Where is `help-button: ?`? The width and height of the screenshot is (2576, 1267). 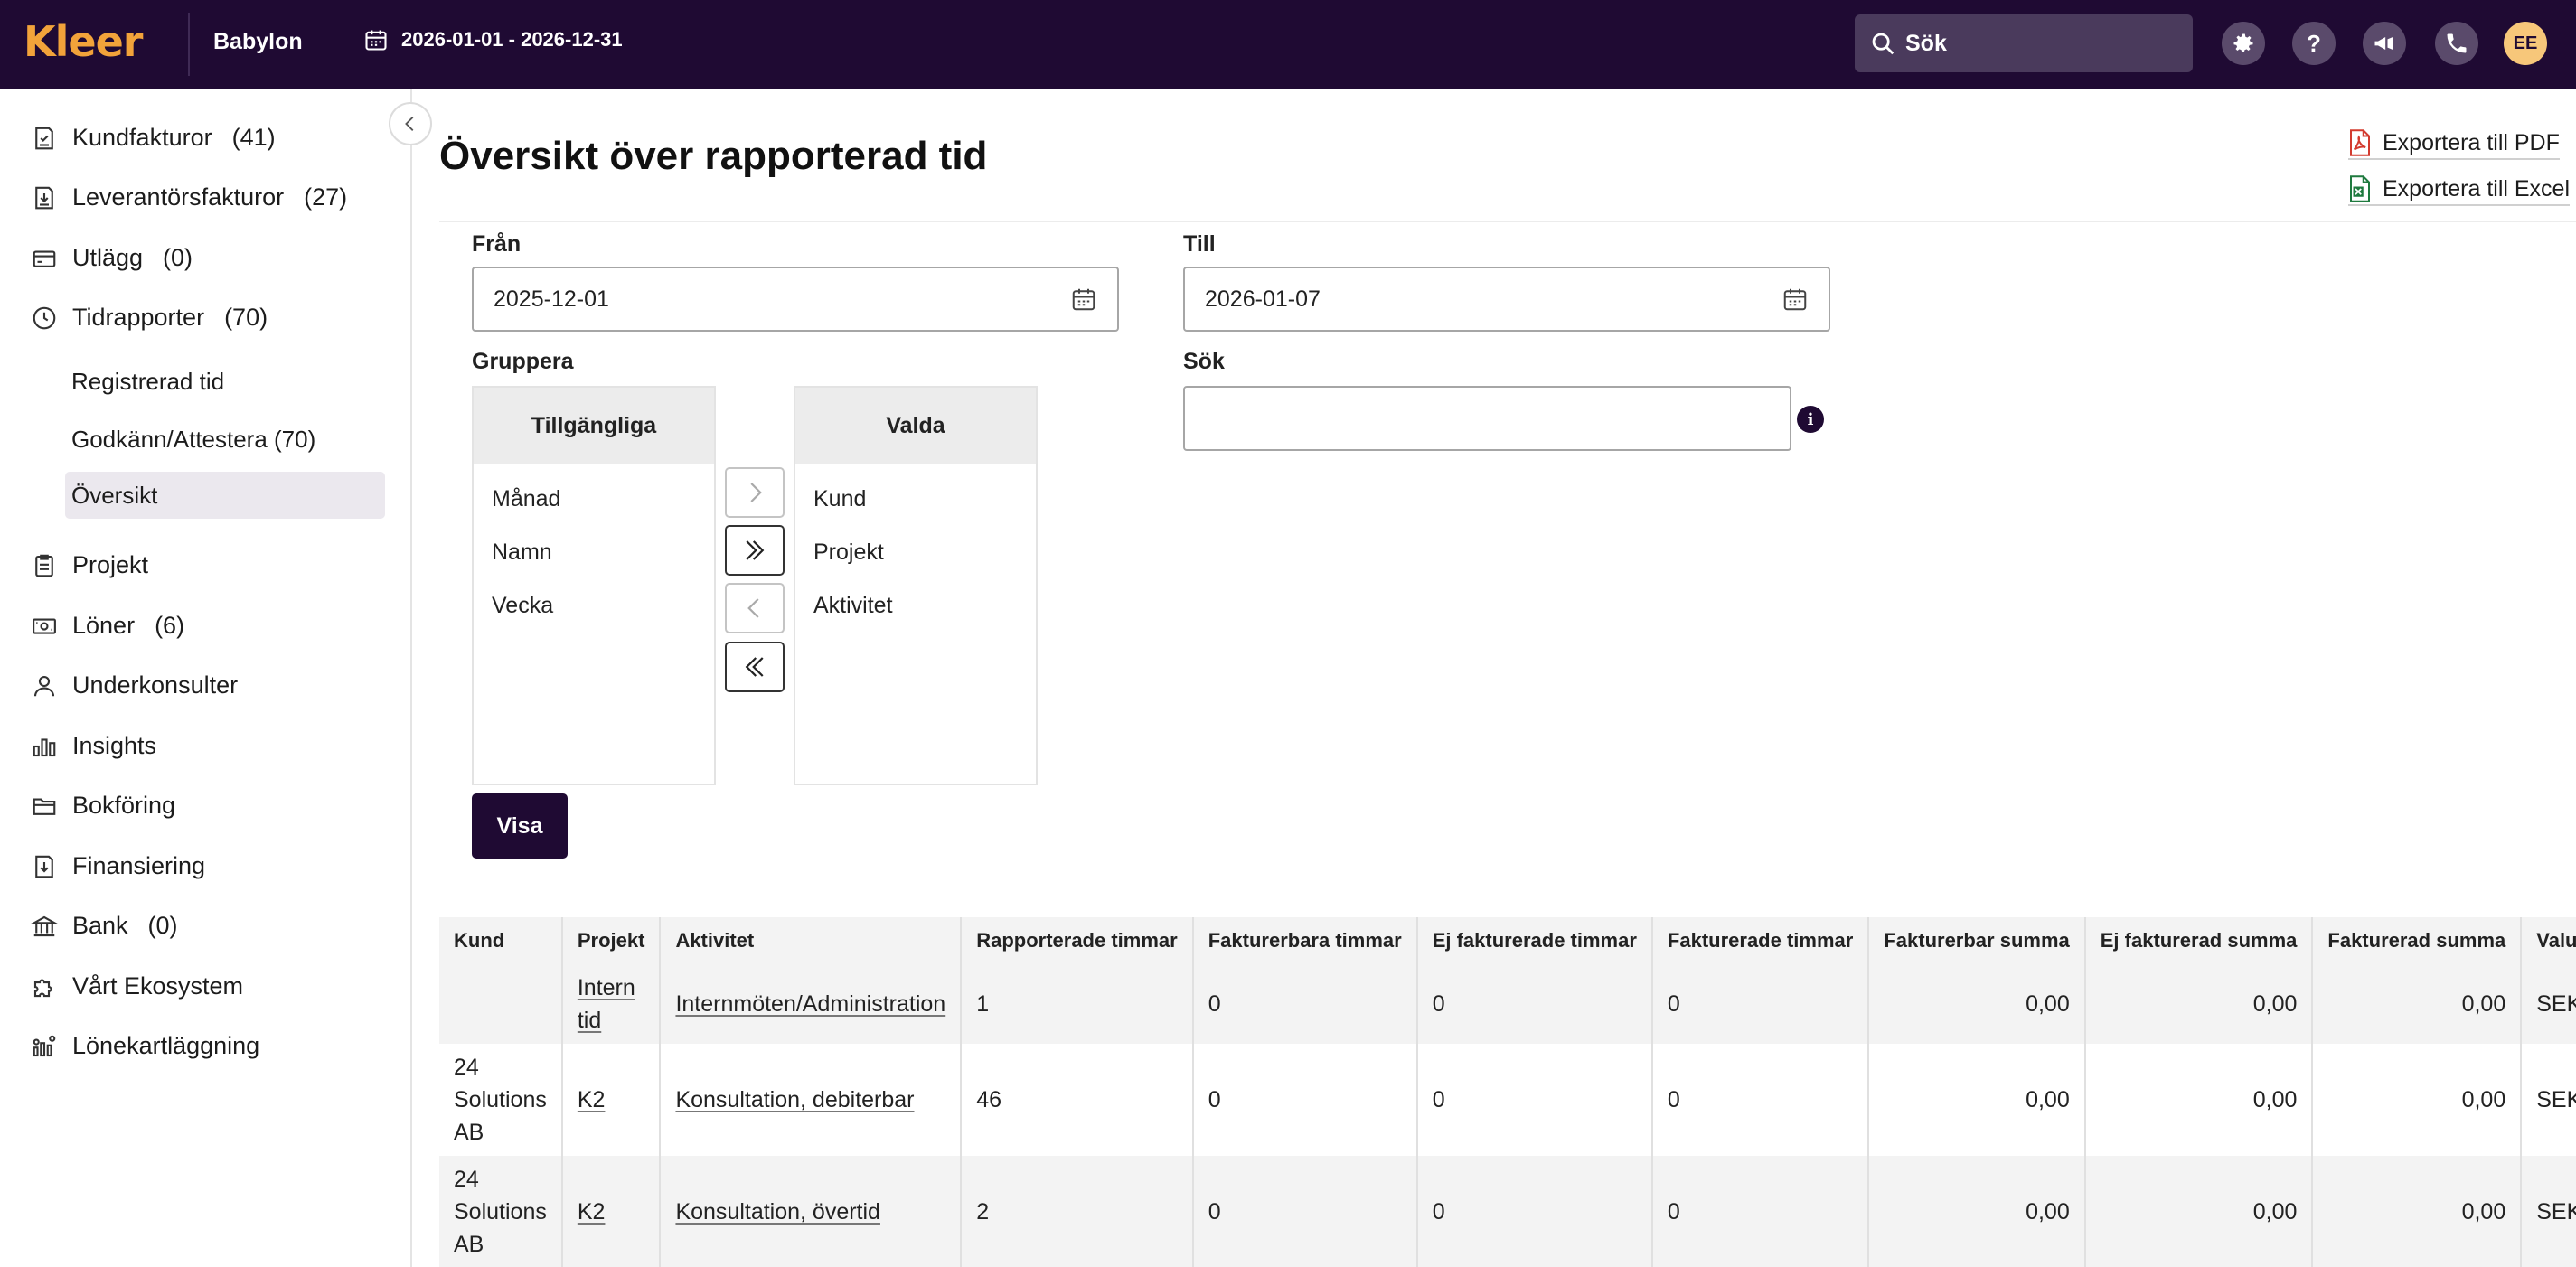
help-button: ? is located at coordinates (2314, 43).